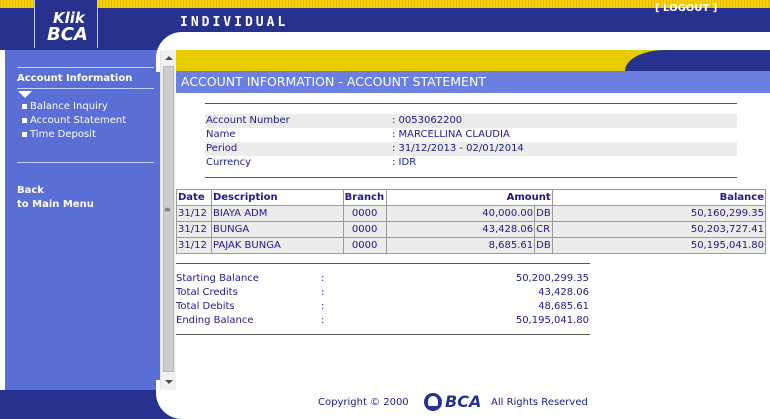 The image size is (770, 419). I want to click on total-credits-row: Total Credits : 43,428.06, so click(383, 294).